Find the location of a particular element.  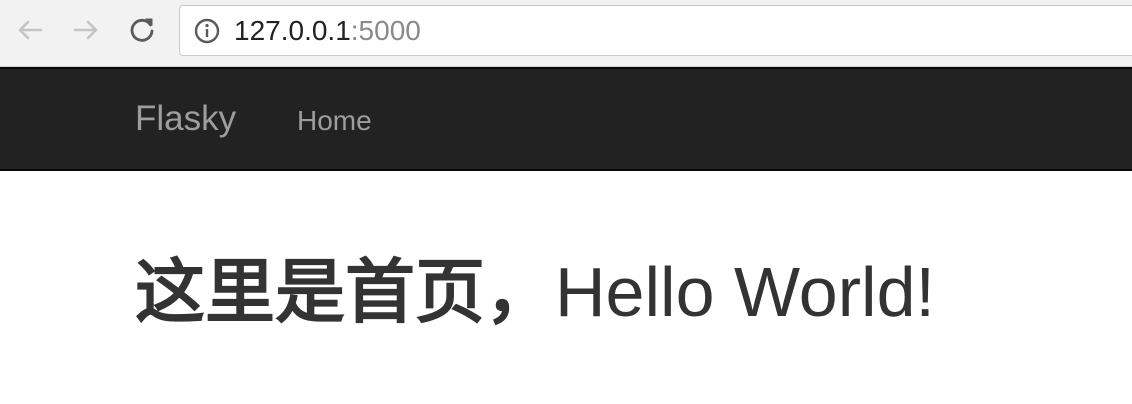

reload-button is located at coordinates (142, 30).